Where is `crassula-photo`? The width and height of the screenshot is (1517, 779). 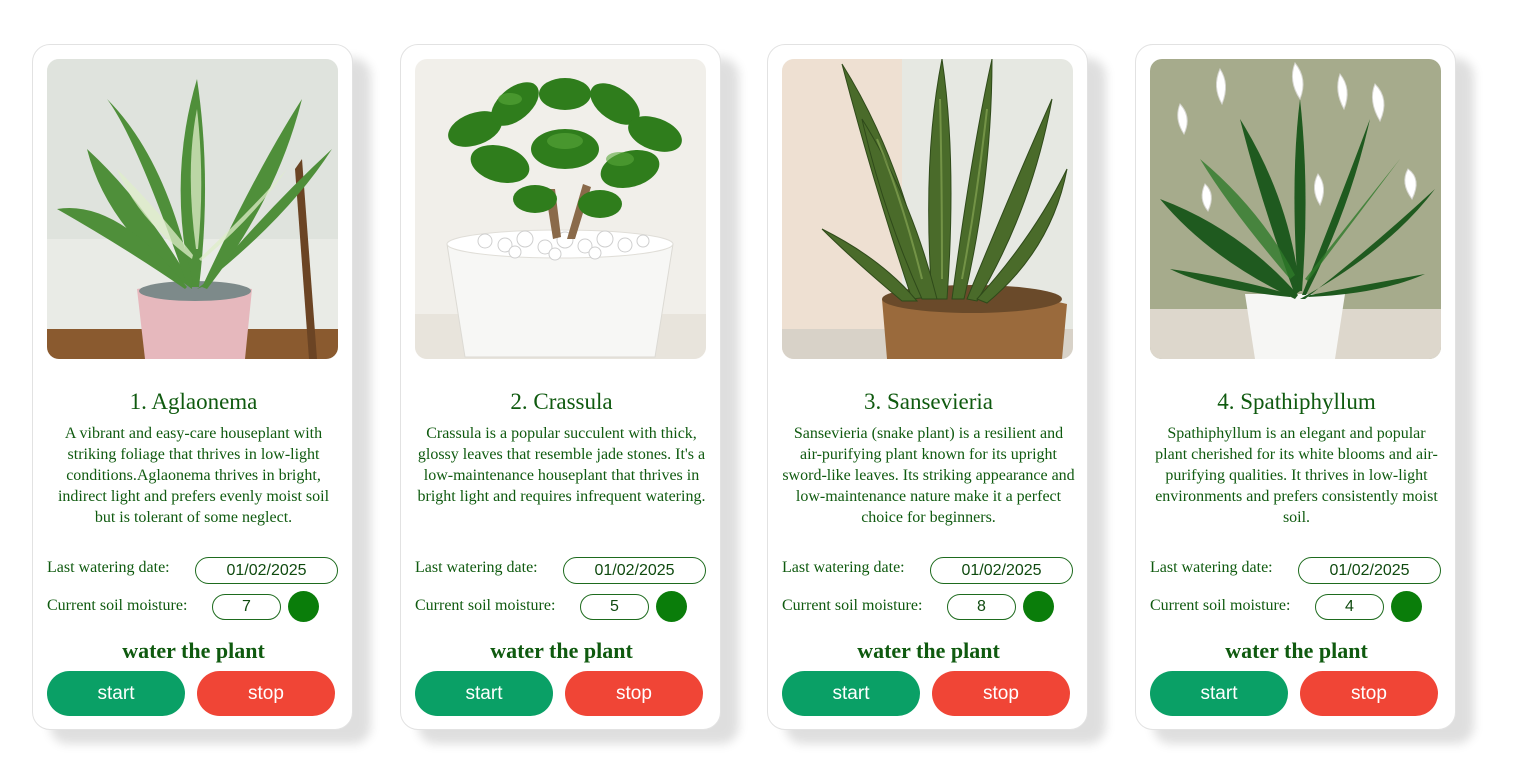 crassula-photo is located at coordinates (560, 209).